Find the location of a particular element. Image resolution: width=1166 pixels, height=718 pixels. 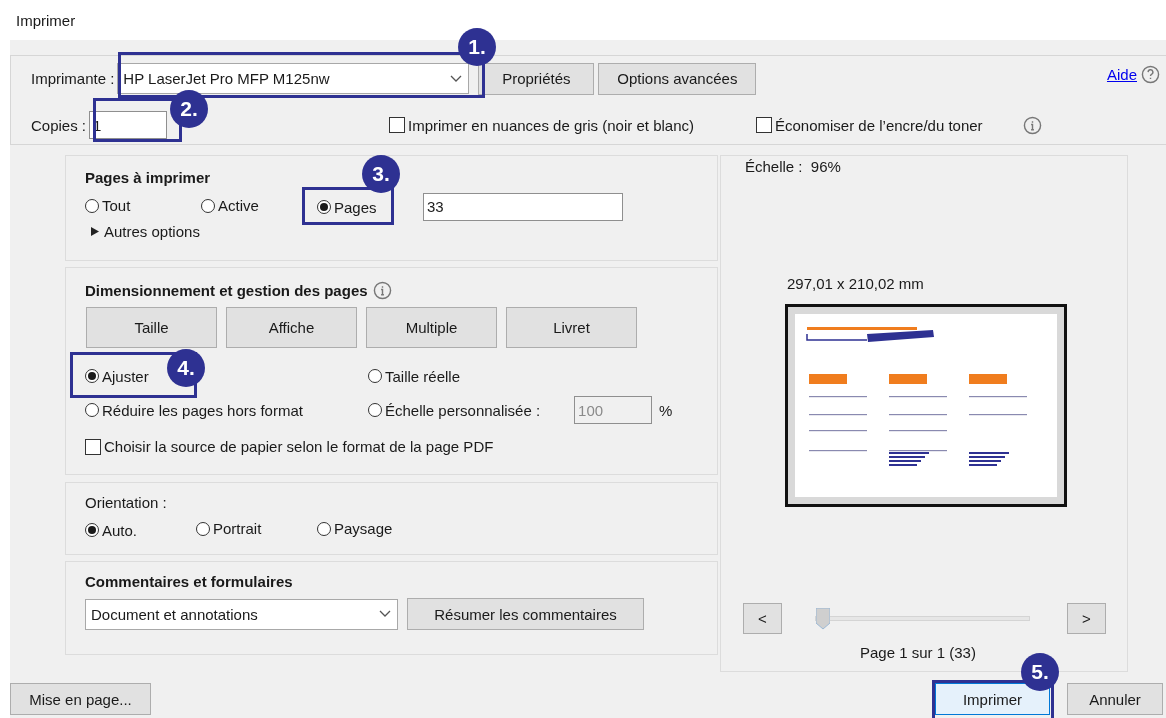

radio-option: Échelle personnalisée : is located at coordinates (454, 410).